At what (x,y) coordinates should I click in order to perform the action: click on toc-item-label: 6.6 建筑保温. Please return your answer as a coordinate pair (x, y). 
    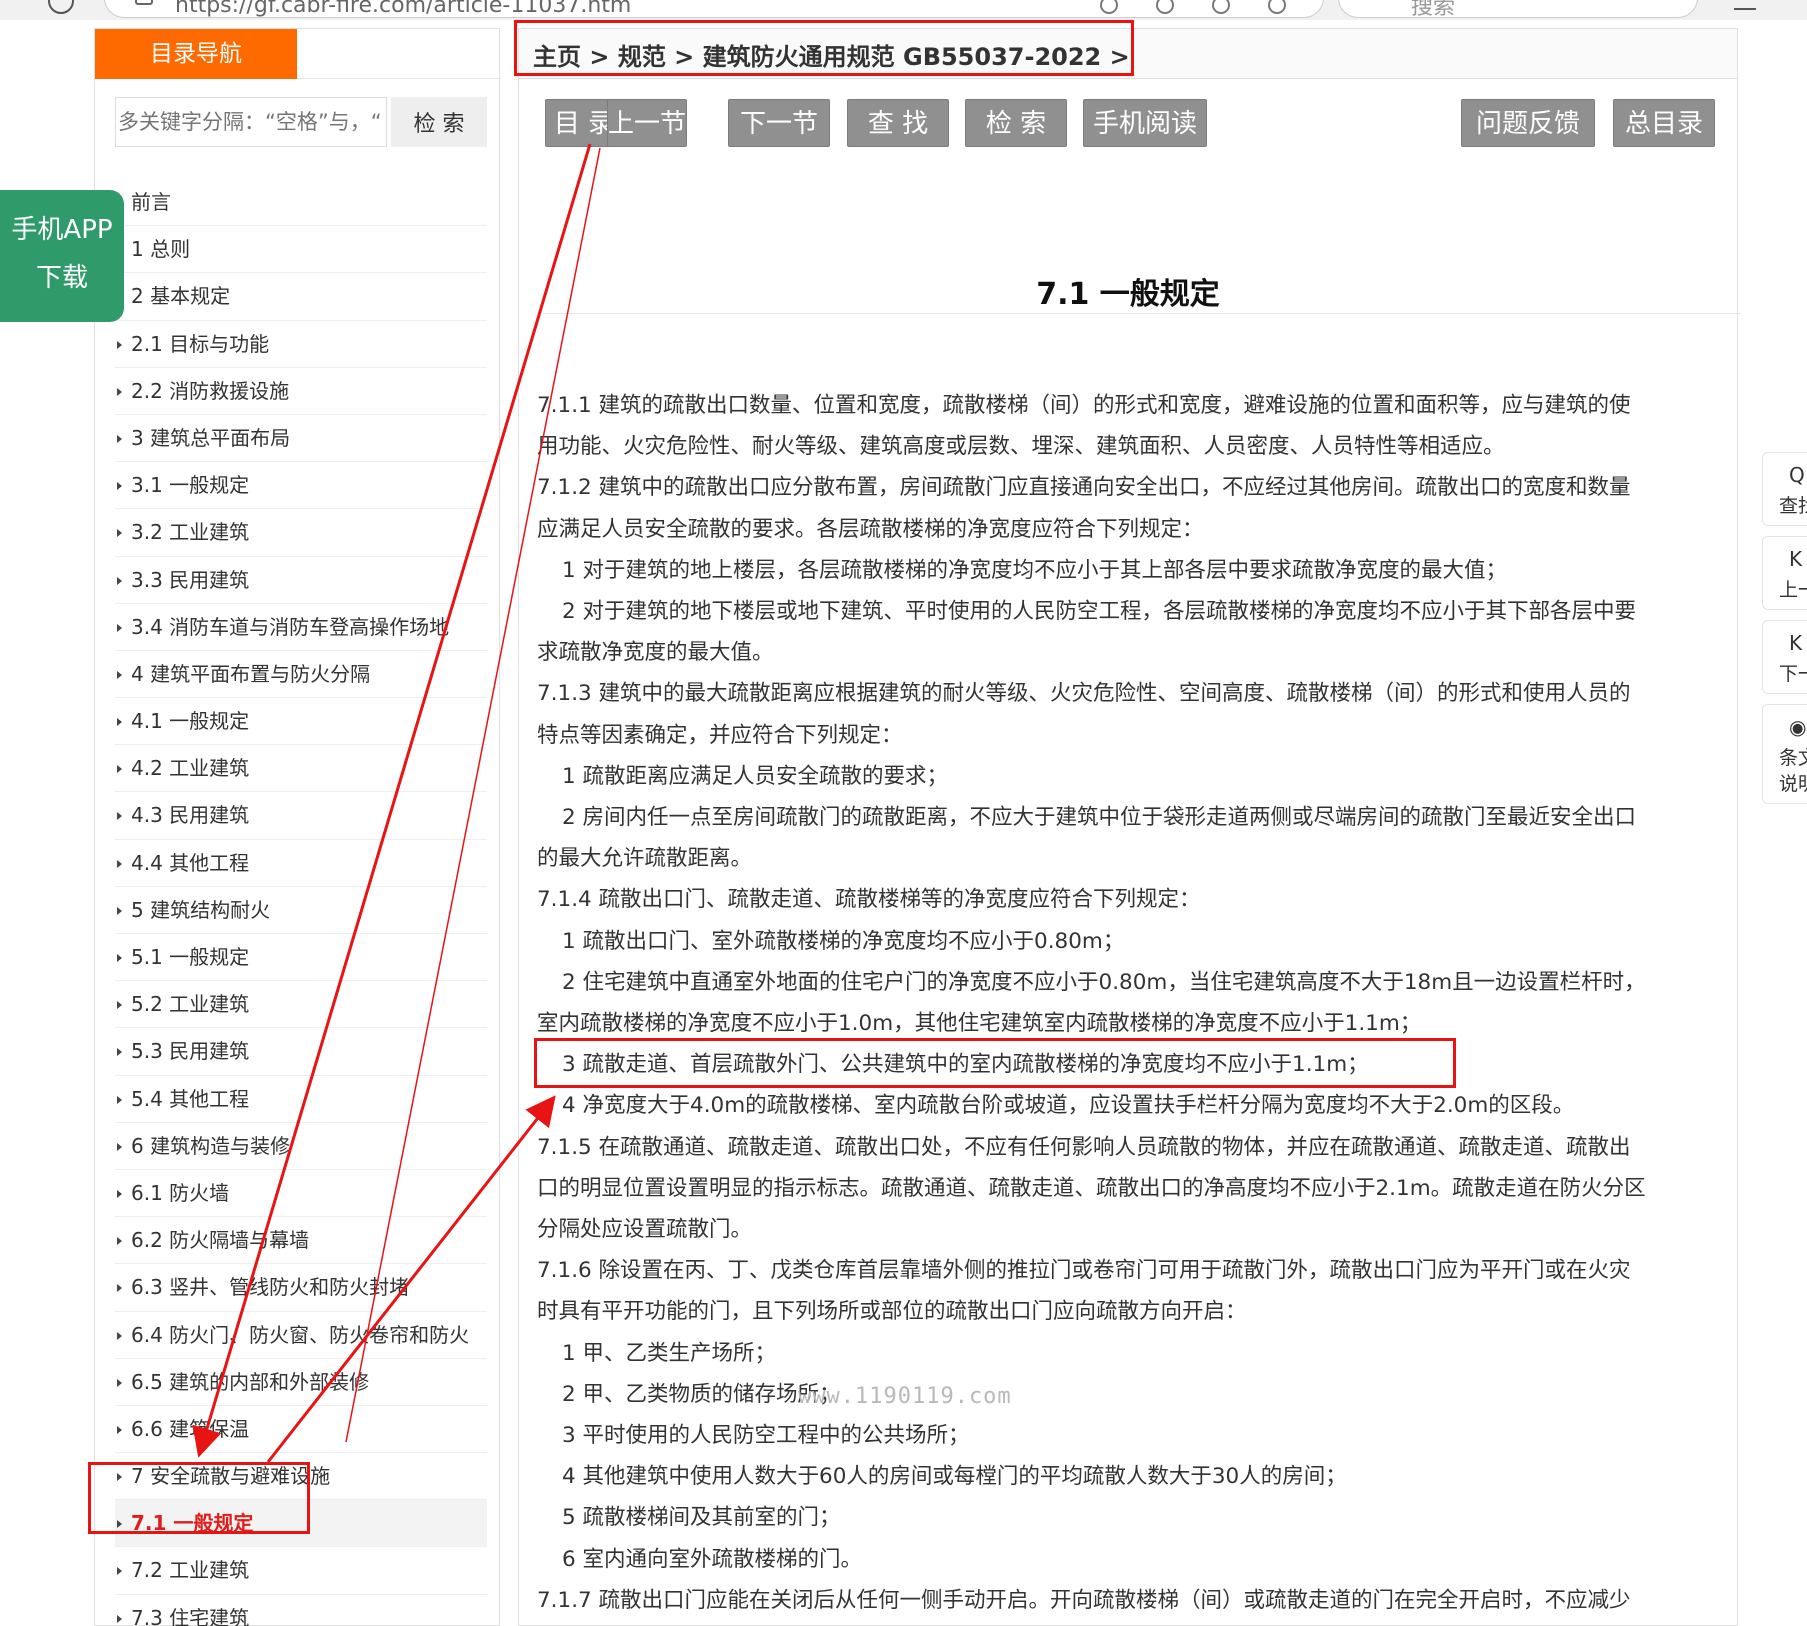
    Looking at the image, I should click on (190, 1428).